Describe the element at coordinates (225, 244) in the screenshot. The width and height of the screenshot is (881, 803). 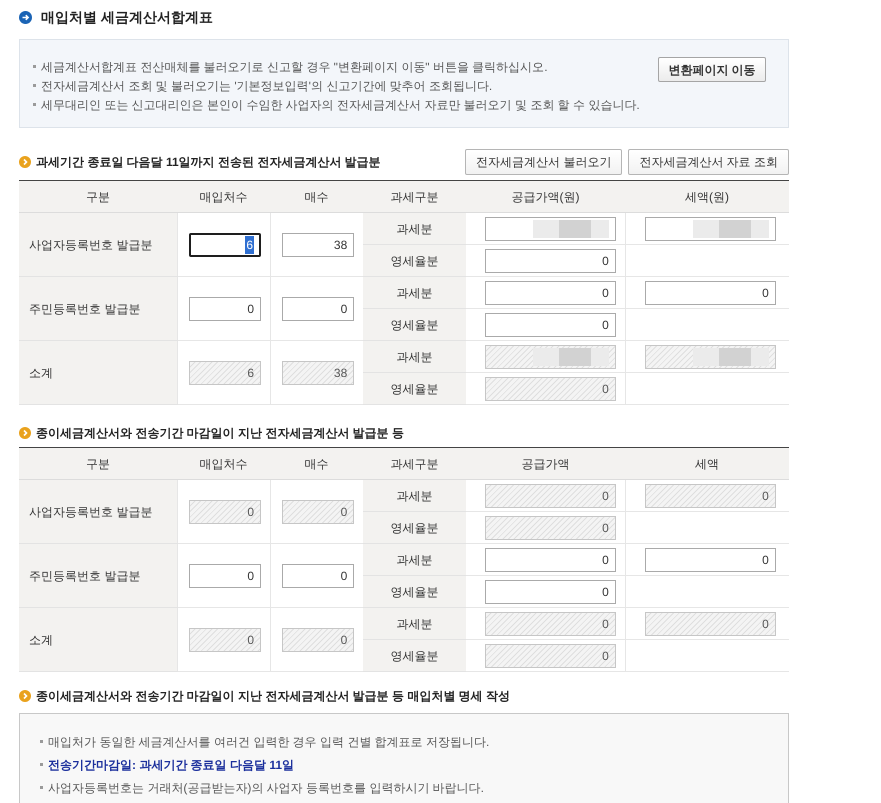
I see `input-field: 6` at that location.